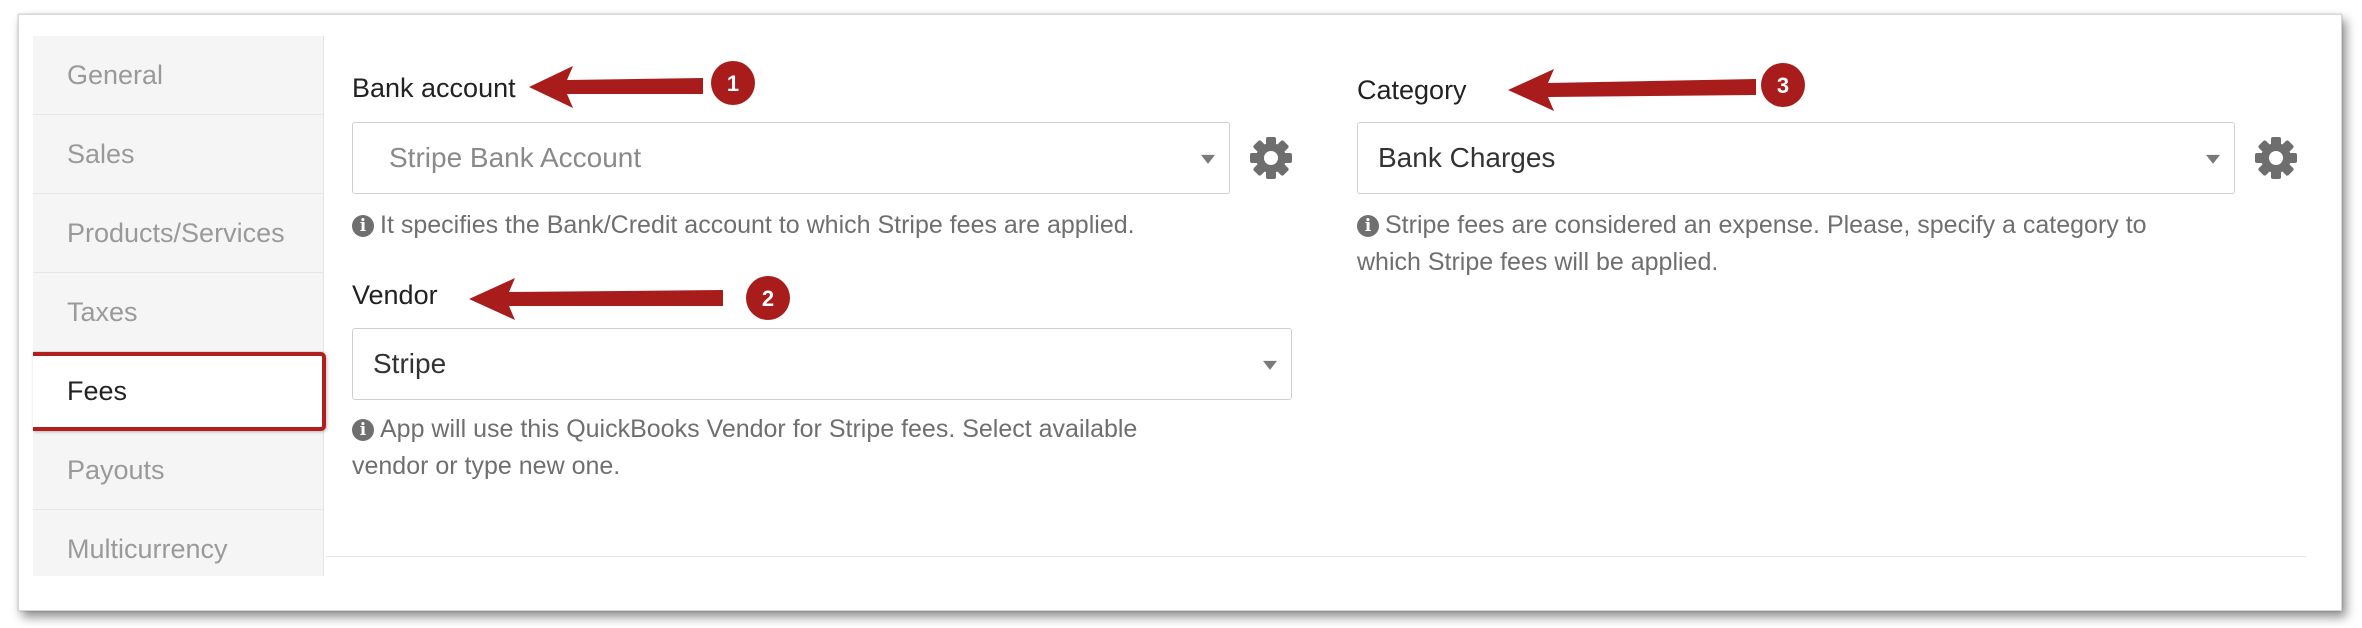 The image size is (2362, 628). I want to click on vendor-value: Stripe, so click(410, 363).